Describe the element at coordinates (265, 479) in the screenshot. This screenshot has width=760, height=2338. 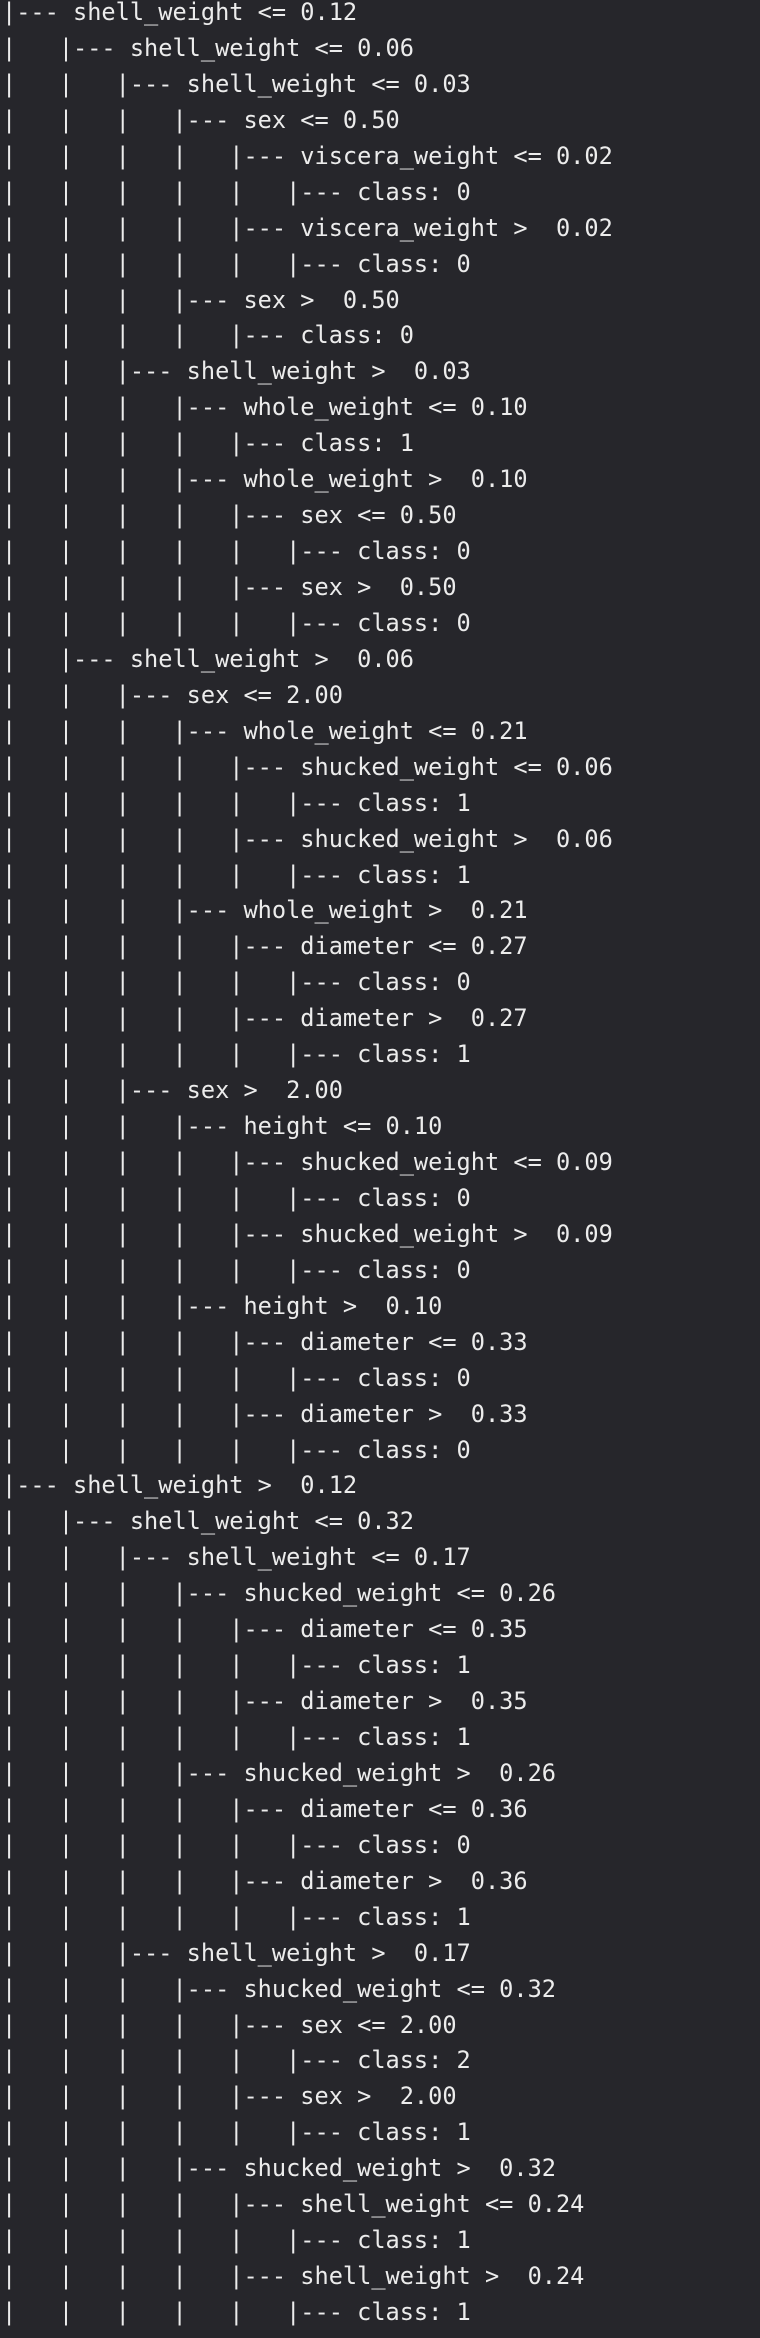
I see `tree-line: | | | |--- whole_weight > 0.10` at that location.